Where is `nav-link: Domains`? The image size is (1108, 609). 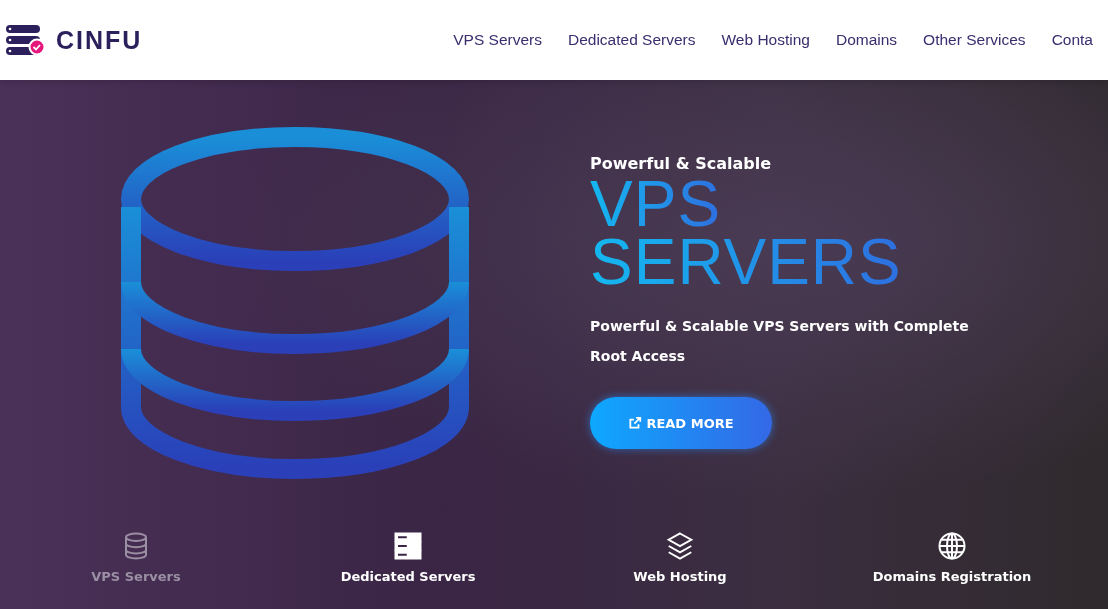
nav-link: Domains is located at coordinates (866, 40).